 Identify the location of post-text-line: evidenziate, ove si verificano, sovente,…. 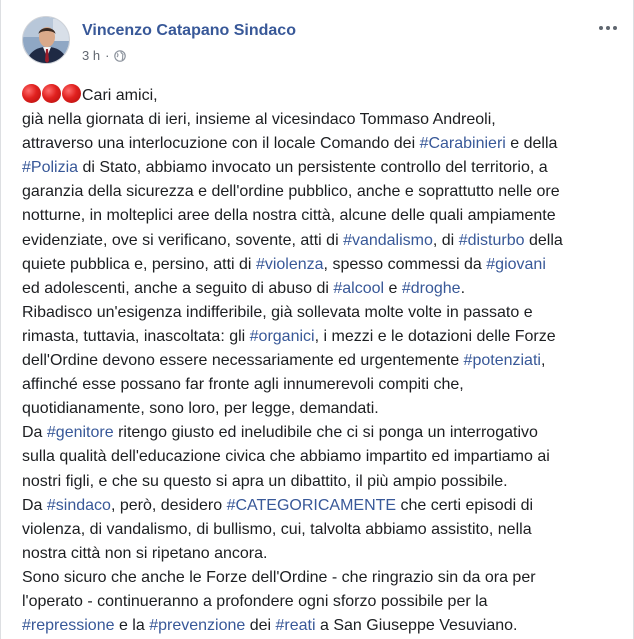
(322, 241).